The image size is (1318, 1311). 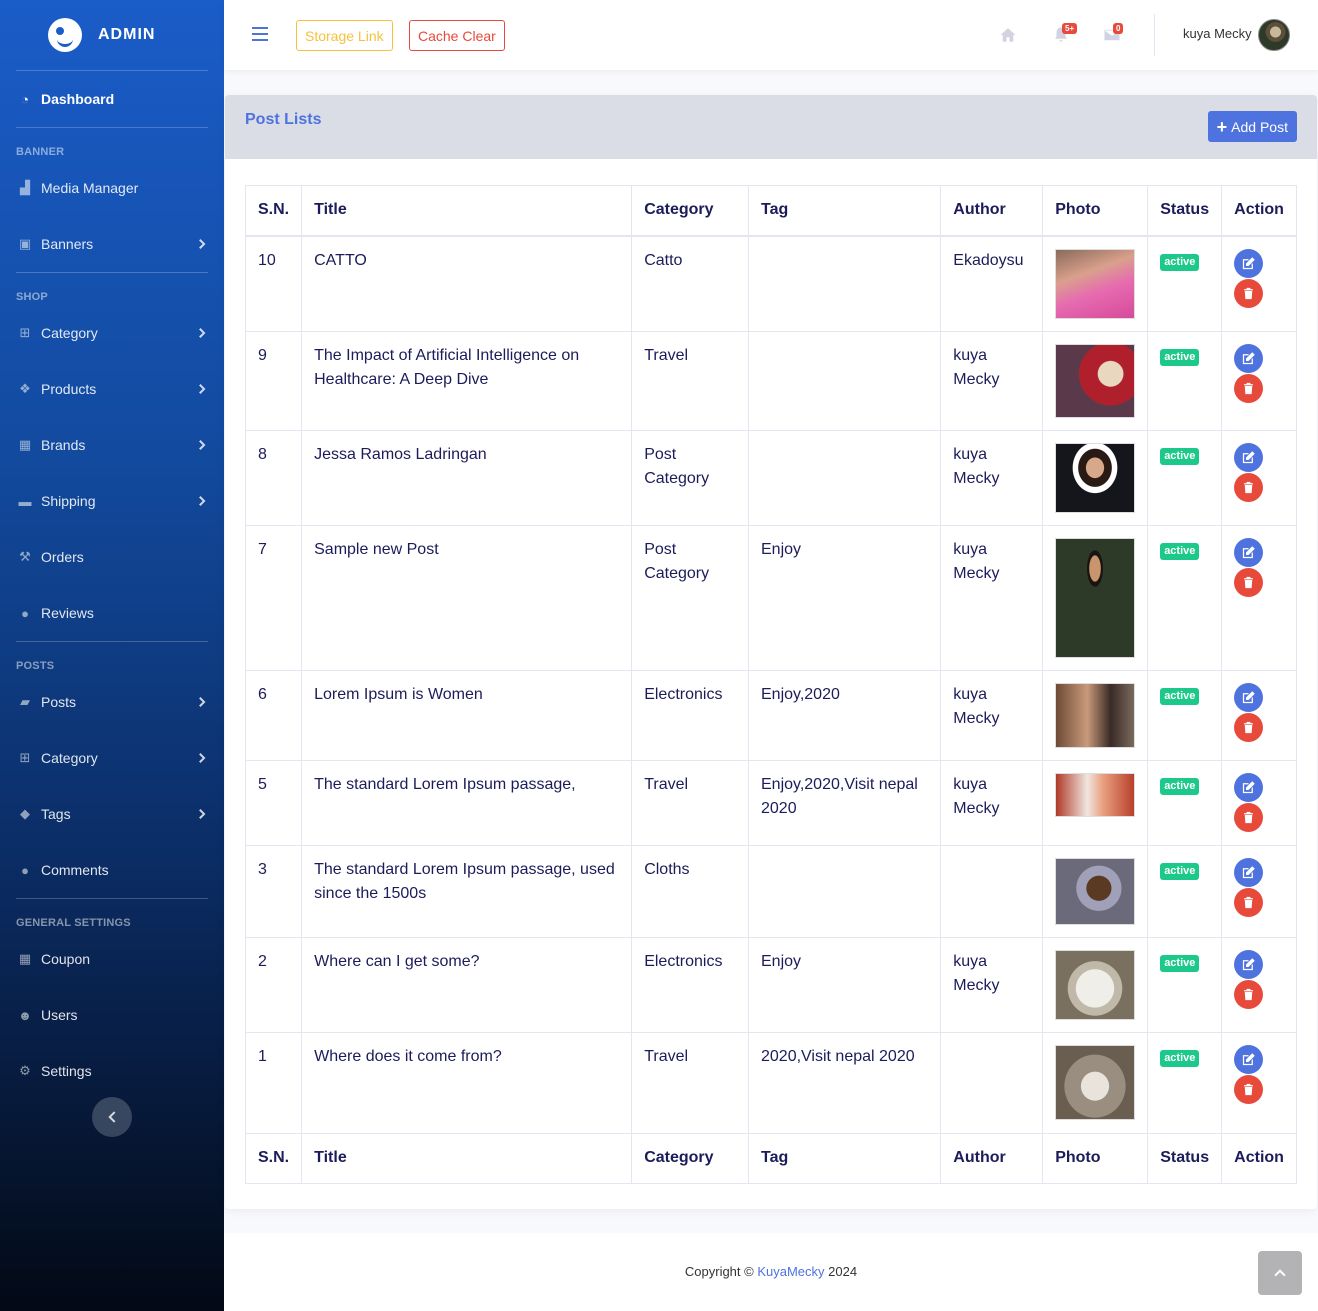 I want to click on column-header: S.N., so click(x=273, y=211).